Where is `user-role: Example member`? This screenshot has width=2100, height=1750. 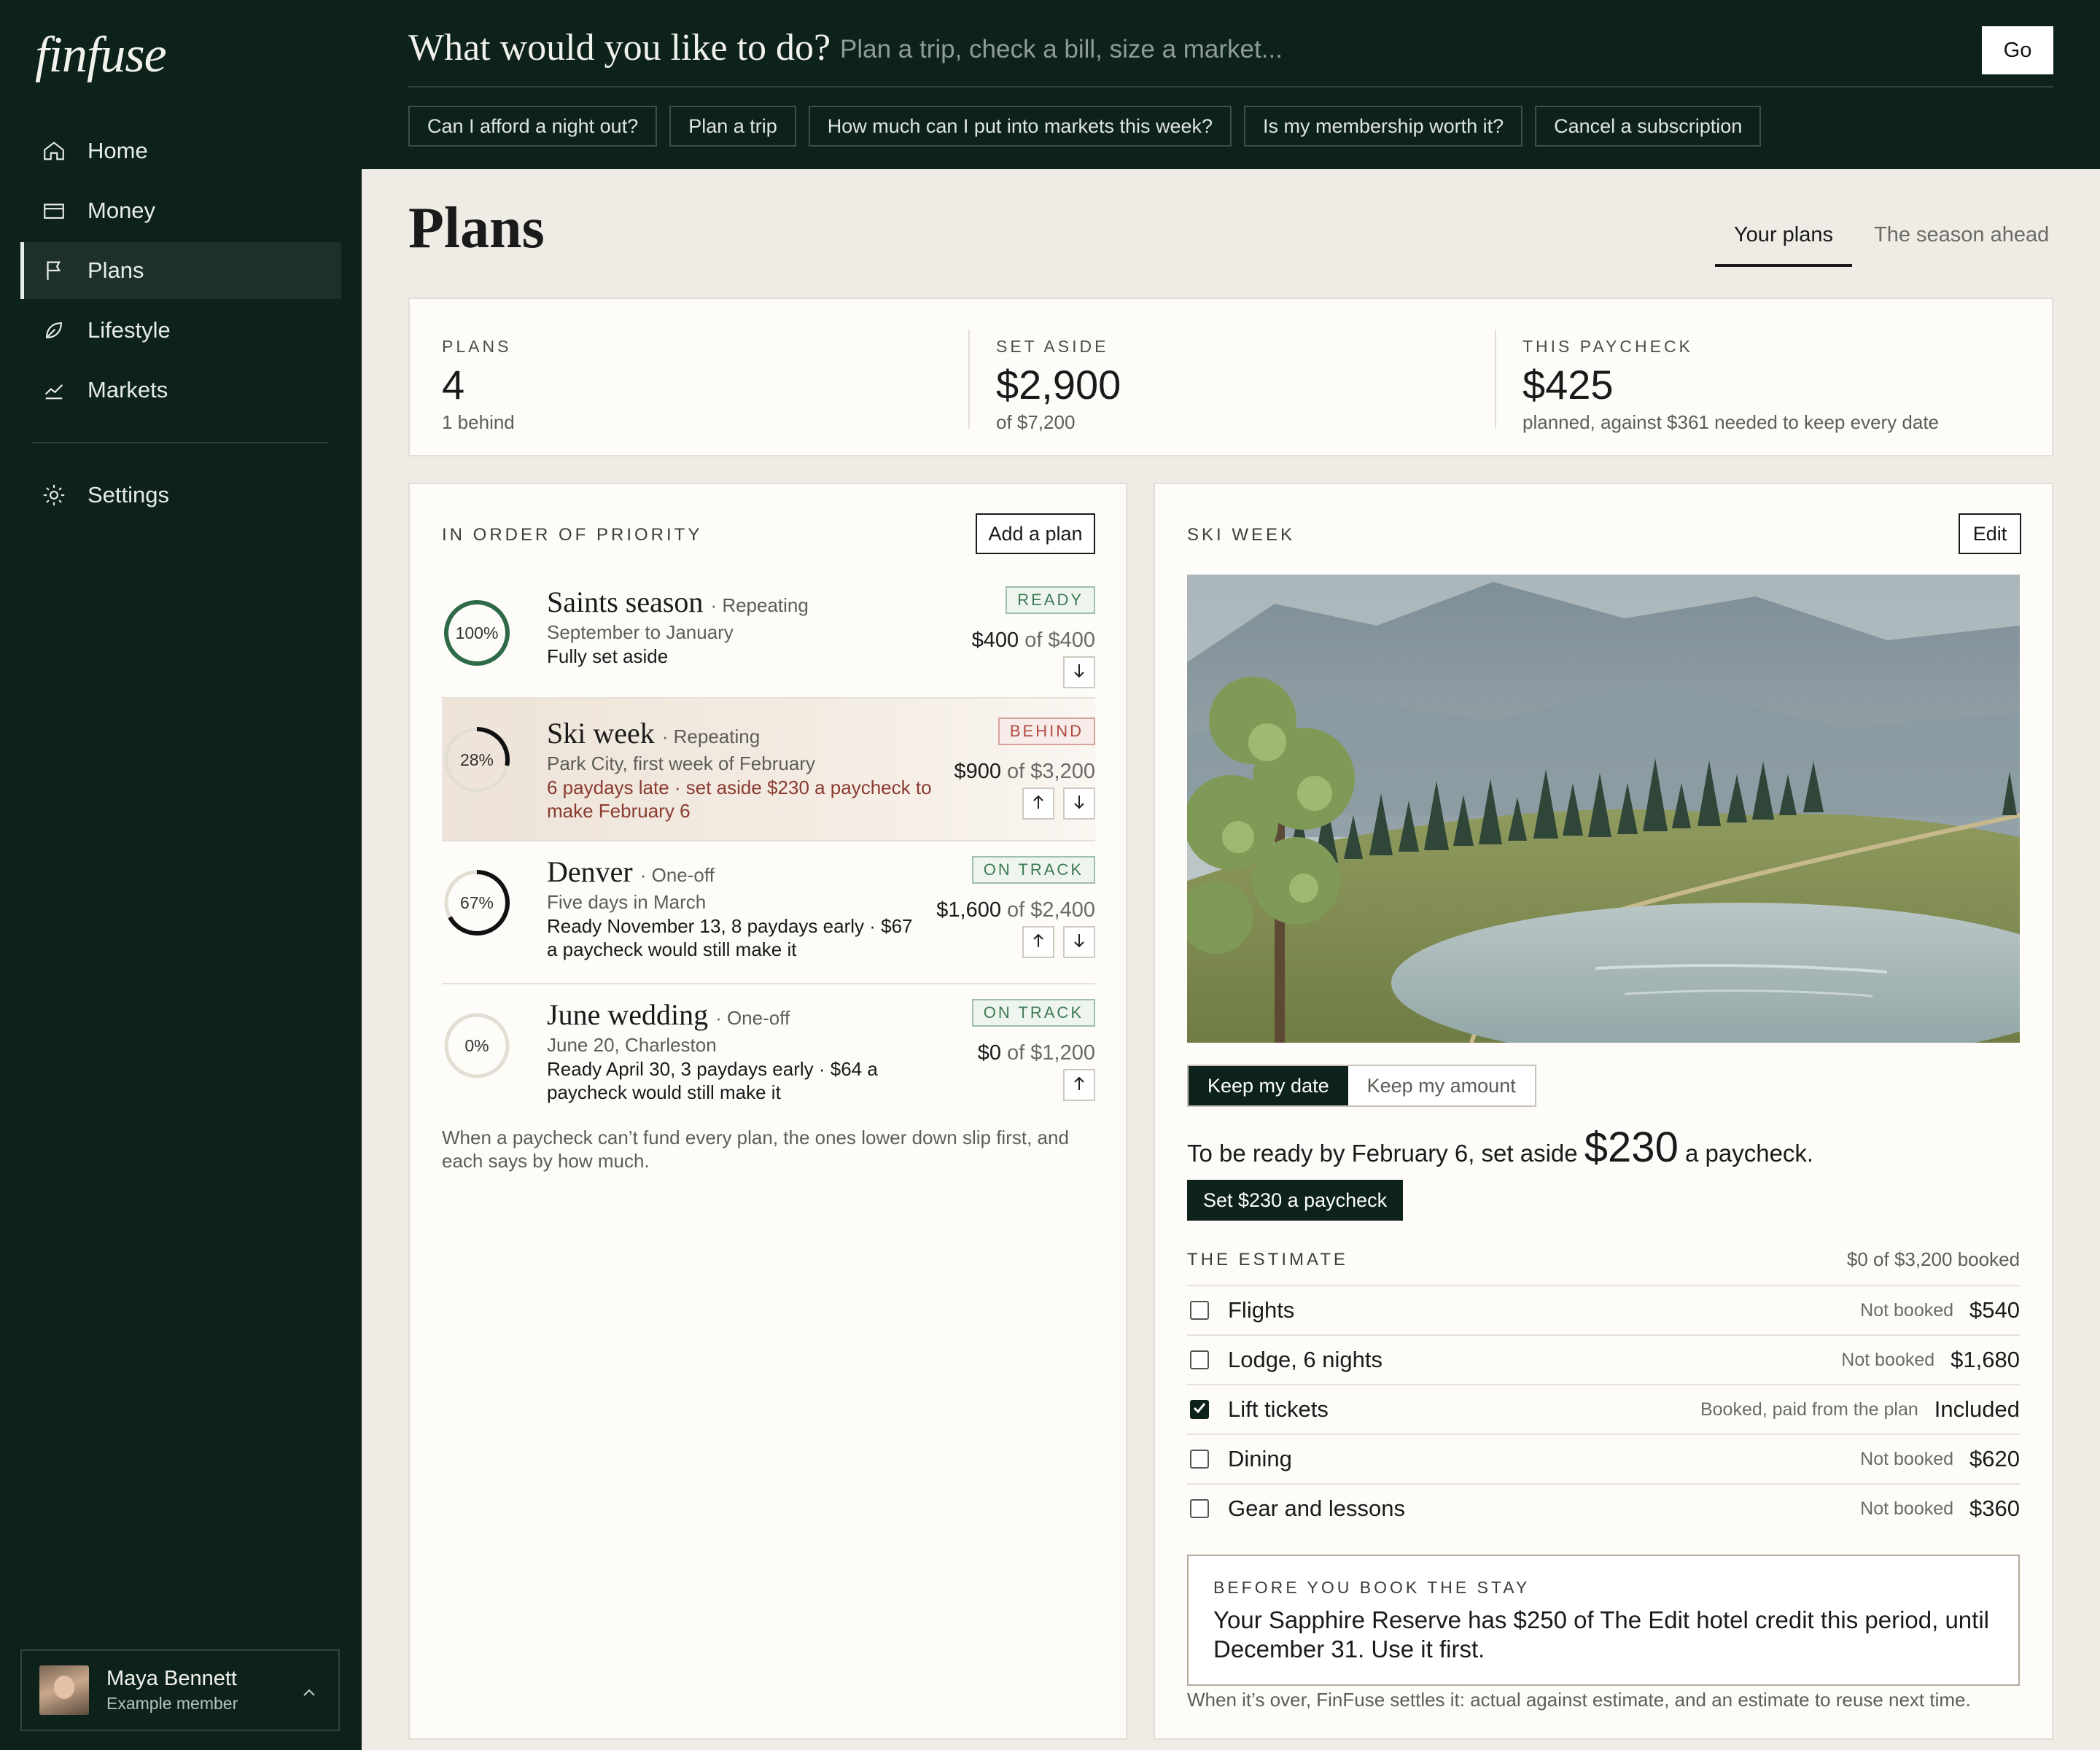
user-role: Example member is located at coordinates (172, 1703).